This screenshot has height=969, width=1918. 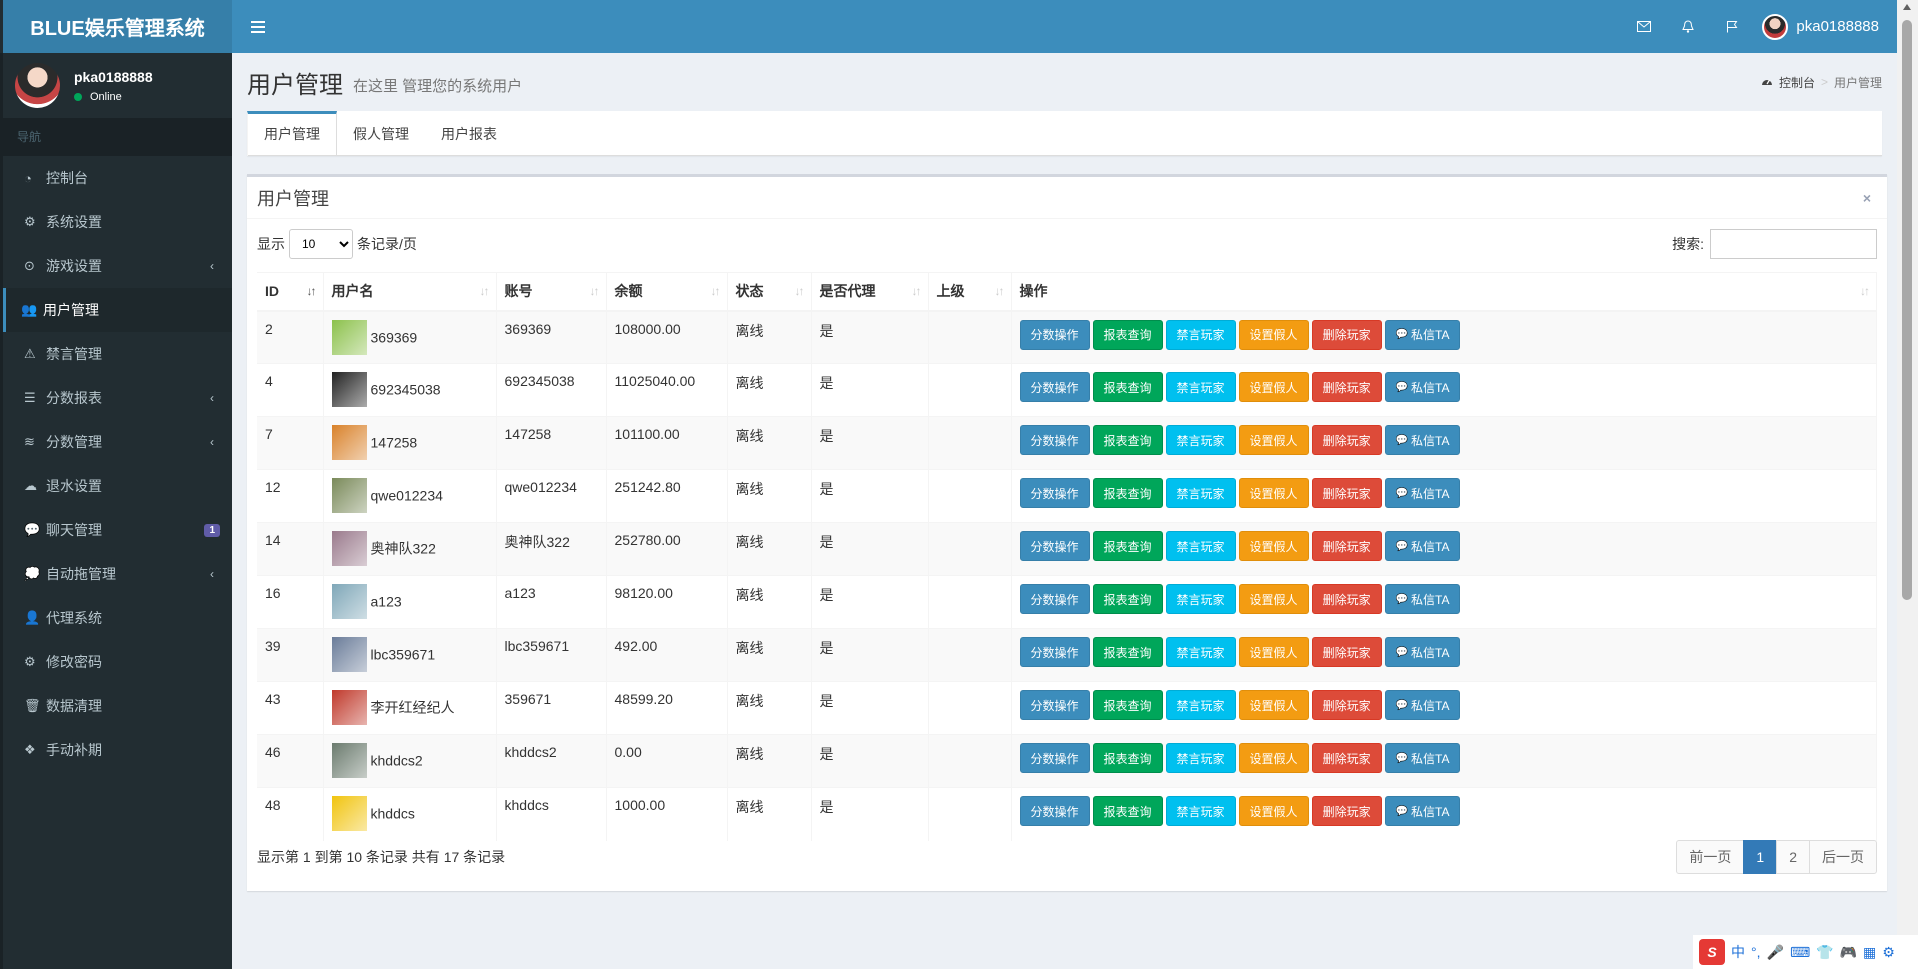 I want to click on sidebar-item-4: ⚠ 禁言管理, so click(x=117, y=354).